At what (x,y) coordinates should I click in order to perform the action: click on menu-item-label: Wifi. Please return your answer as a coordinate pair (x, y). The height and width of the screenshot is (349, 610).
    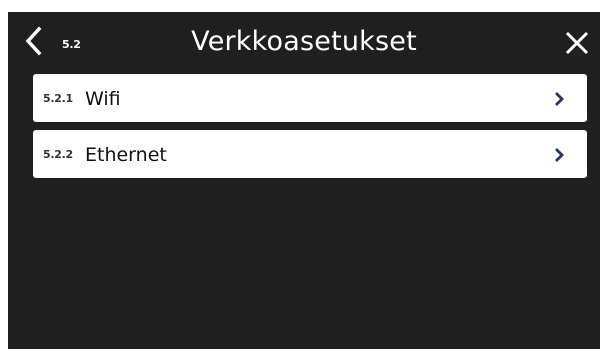
    Looking at the image, I should click on (103, 99).